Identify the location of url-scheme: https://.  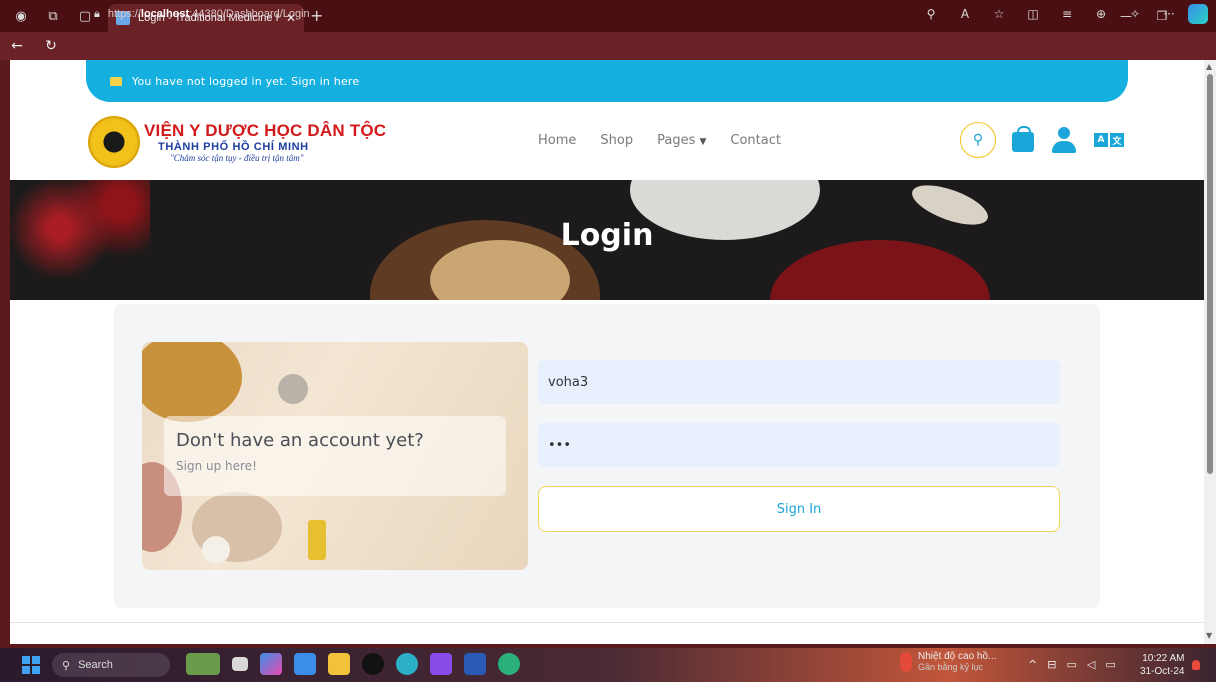
(124, 14).